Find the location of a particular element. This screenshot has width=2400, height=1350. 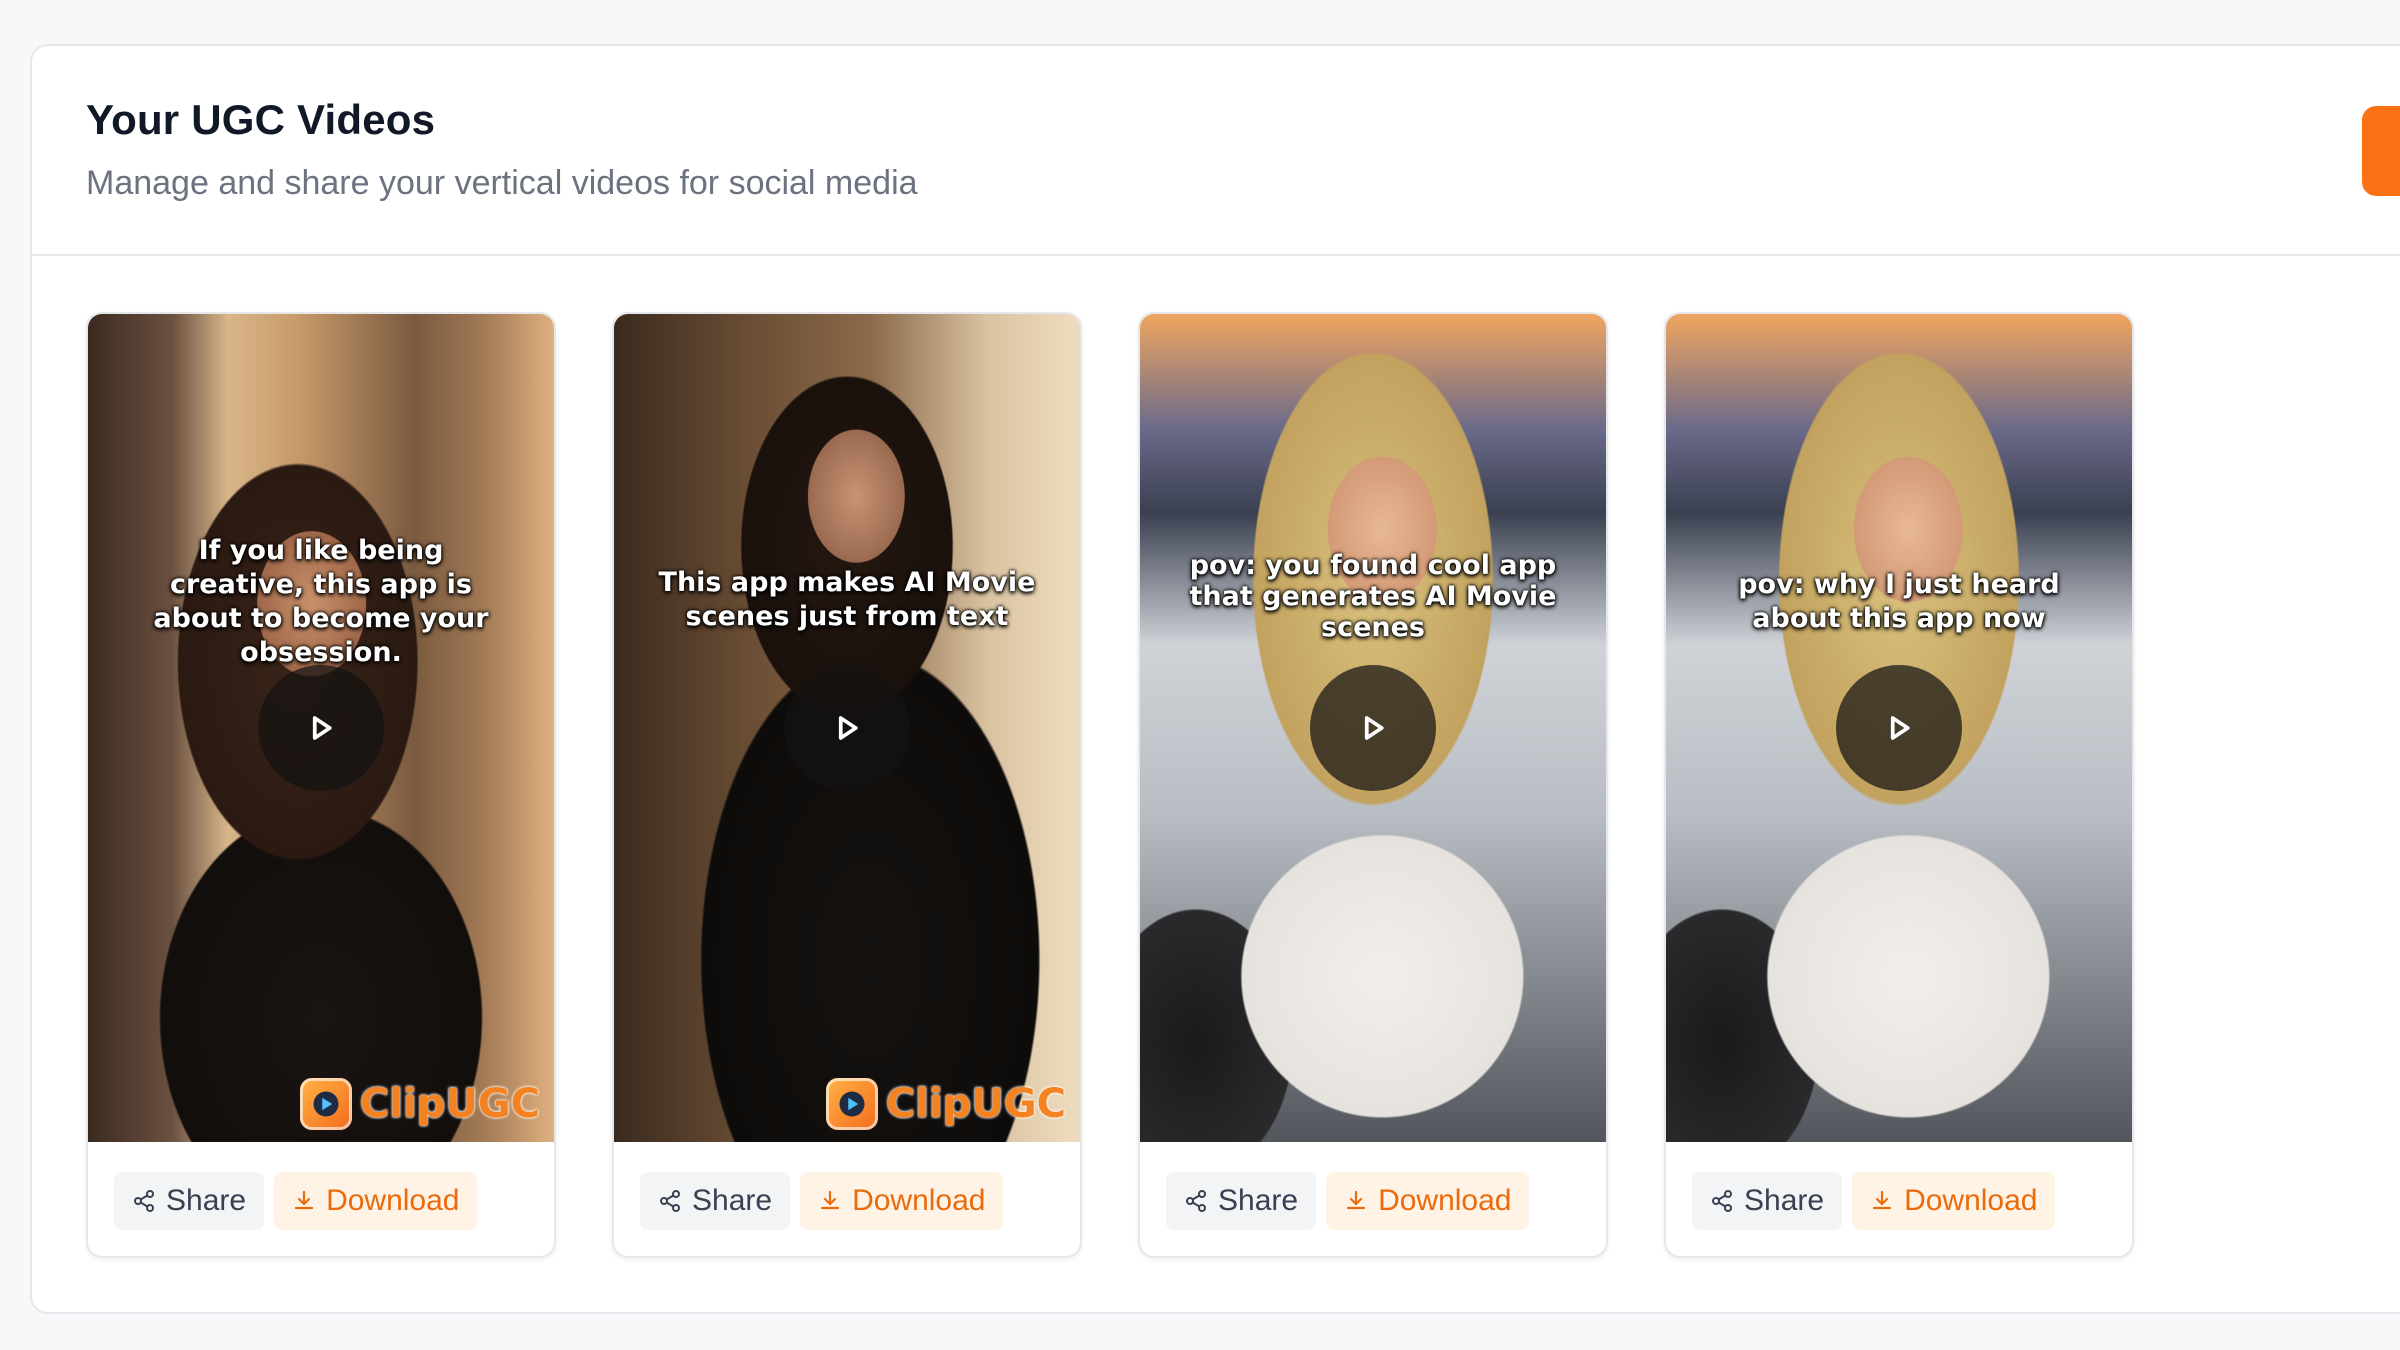

page-title: Your UGC Videos is located at coordinates (261, 119).